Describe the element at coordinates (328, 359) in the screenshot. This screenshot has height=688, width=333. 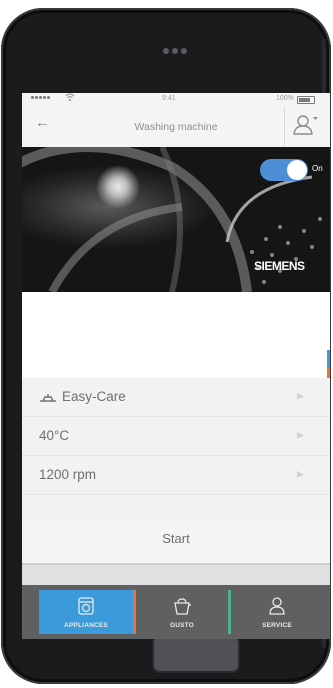
I see `blue-marker` at that location.